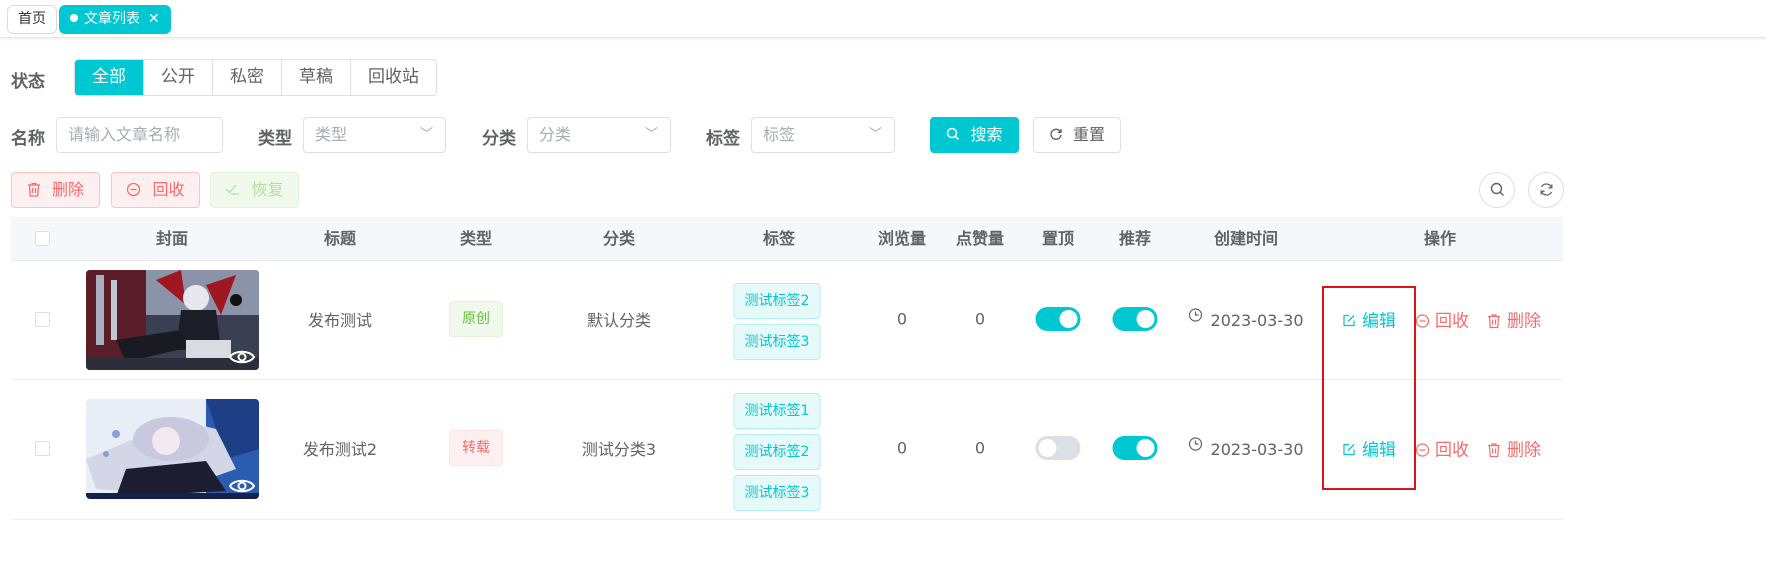 This screenshot has height=578, width=1766. Describe the element at coordinates (275, 139) in the screenshot. I see `type-label: 类型` at that location.